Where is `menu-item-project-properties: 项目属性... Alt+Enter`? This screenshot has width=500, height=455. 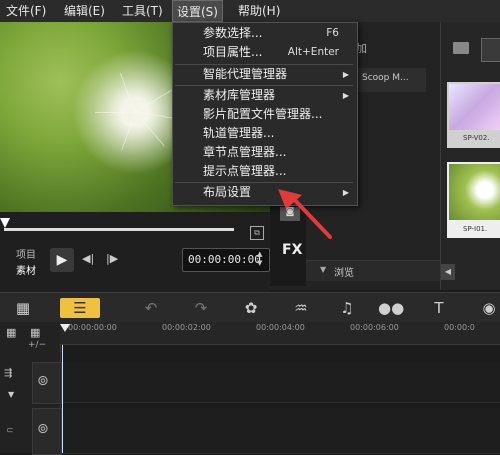
menu-item-project-properties: 项目属性... Alt+Enter is located at coordinates (264, 52).